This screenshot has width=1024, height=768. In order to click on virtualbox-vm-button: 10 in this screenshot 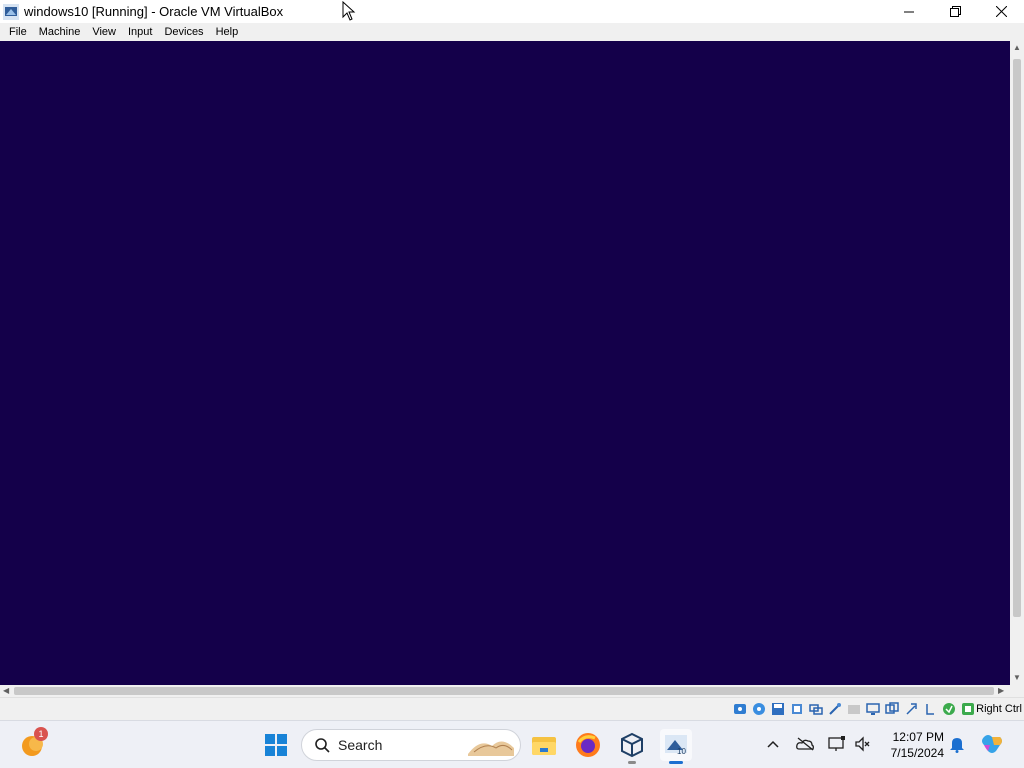, I will do `click(676, 746)`.